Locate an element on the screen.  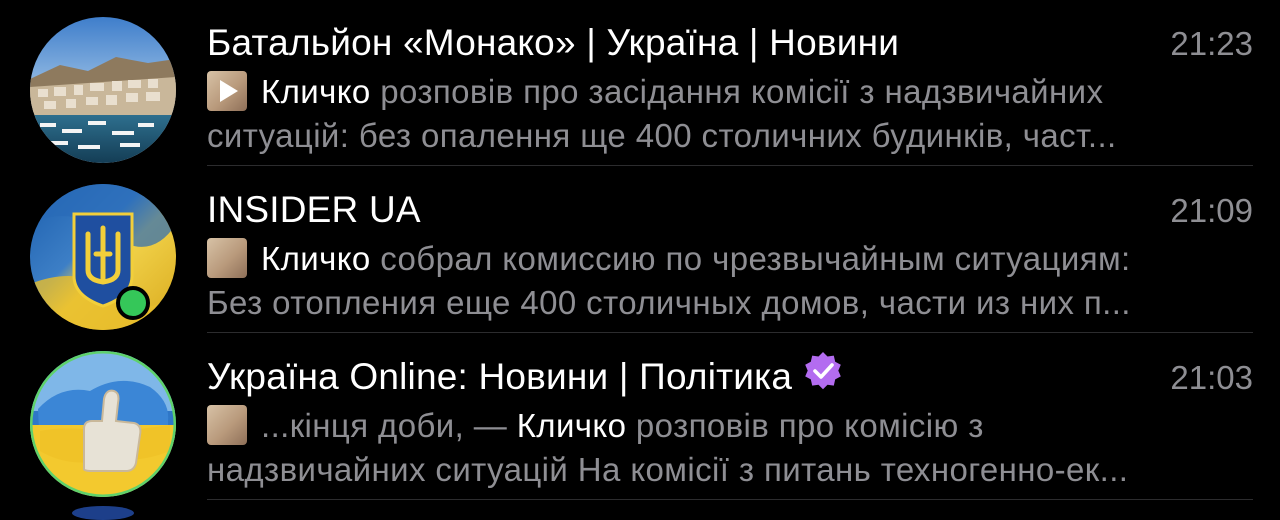
chat-title: INSIDER UA is located at coordinates (314, 210).